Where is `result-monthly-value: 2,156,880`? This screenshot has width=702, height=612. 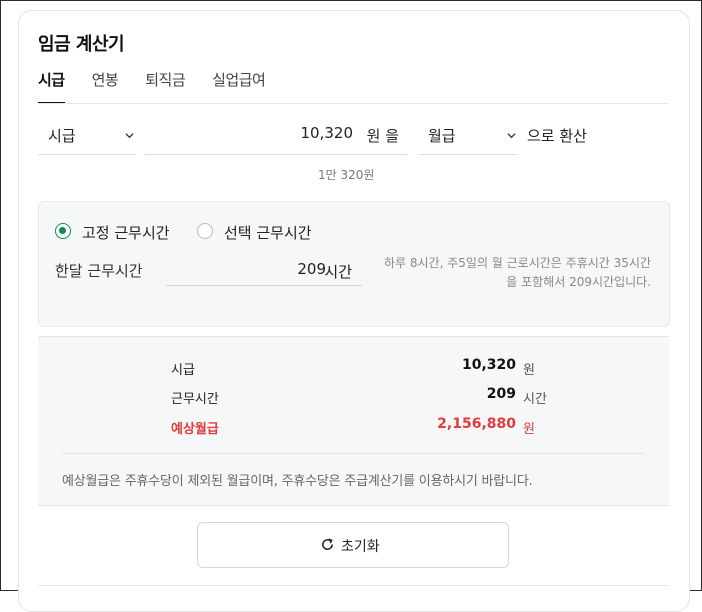 result-monthly-value: 2,156,880 is located at coordinates (476, 424).